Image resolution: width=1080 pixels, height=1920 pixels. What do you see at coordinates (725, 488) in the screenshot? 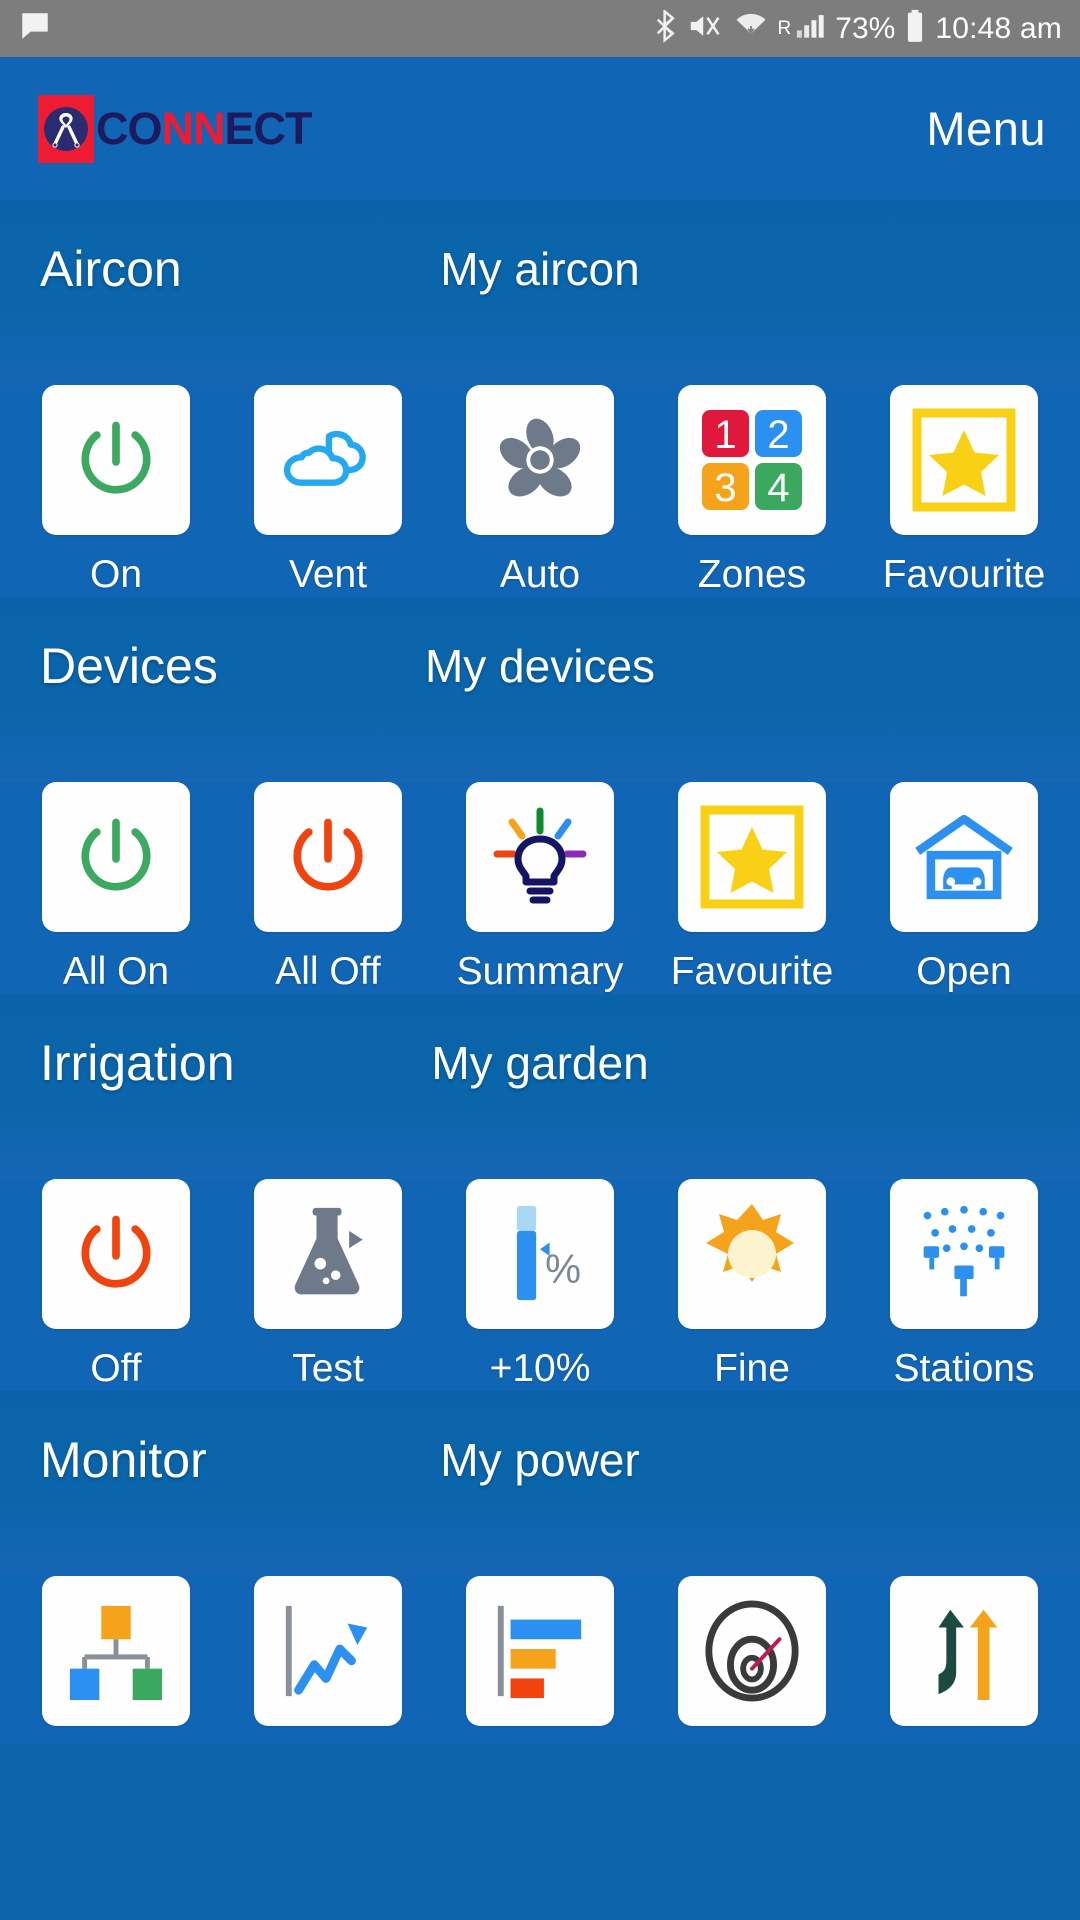
I see `svg-text: 3` at bounding box center [725, 488].